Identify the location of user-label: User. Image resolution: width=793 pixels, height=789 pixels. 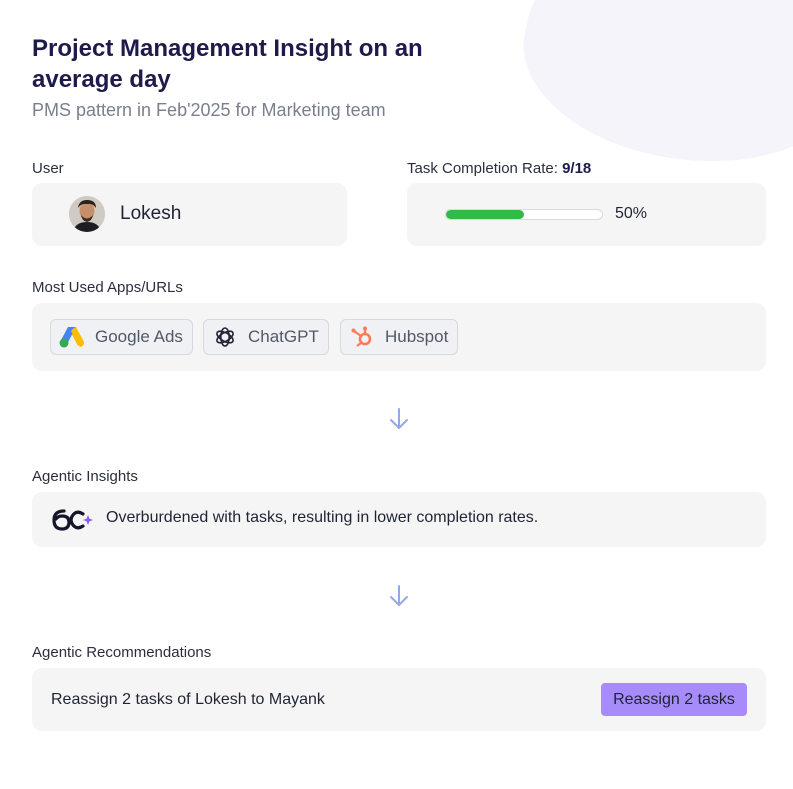
(48, 168).